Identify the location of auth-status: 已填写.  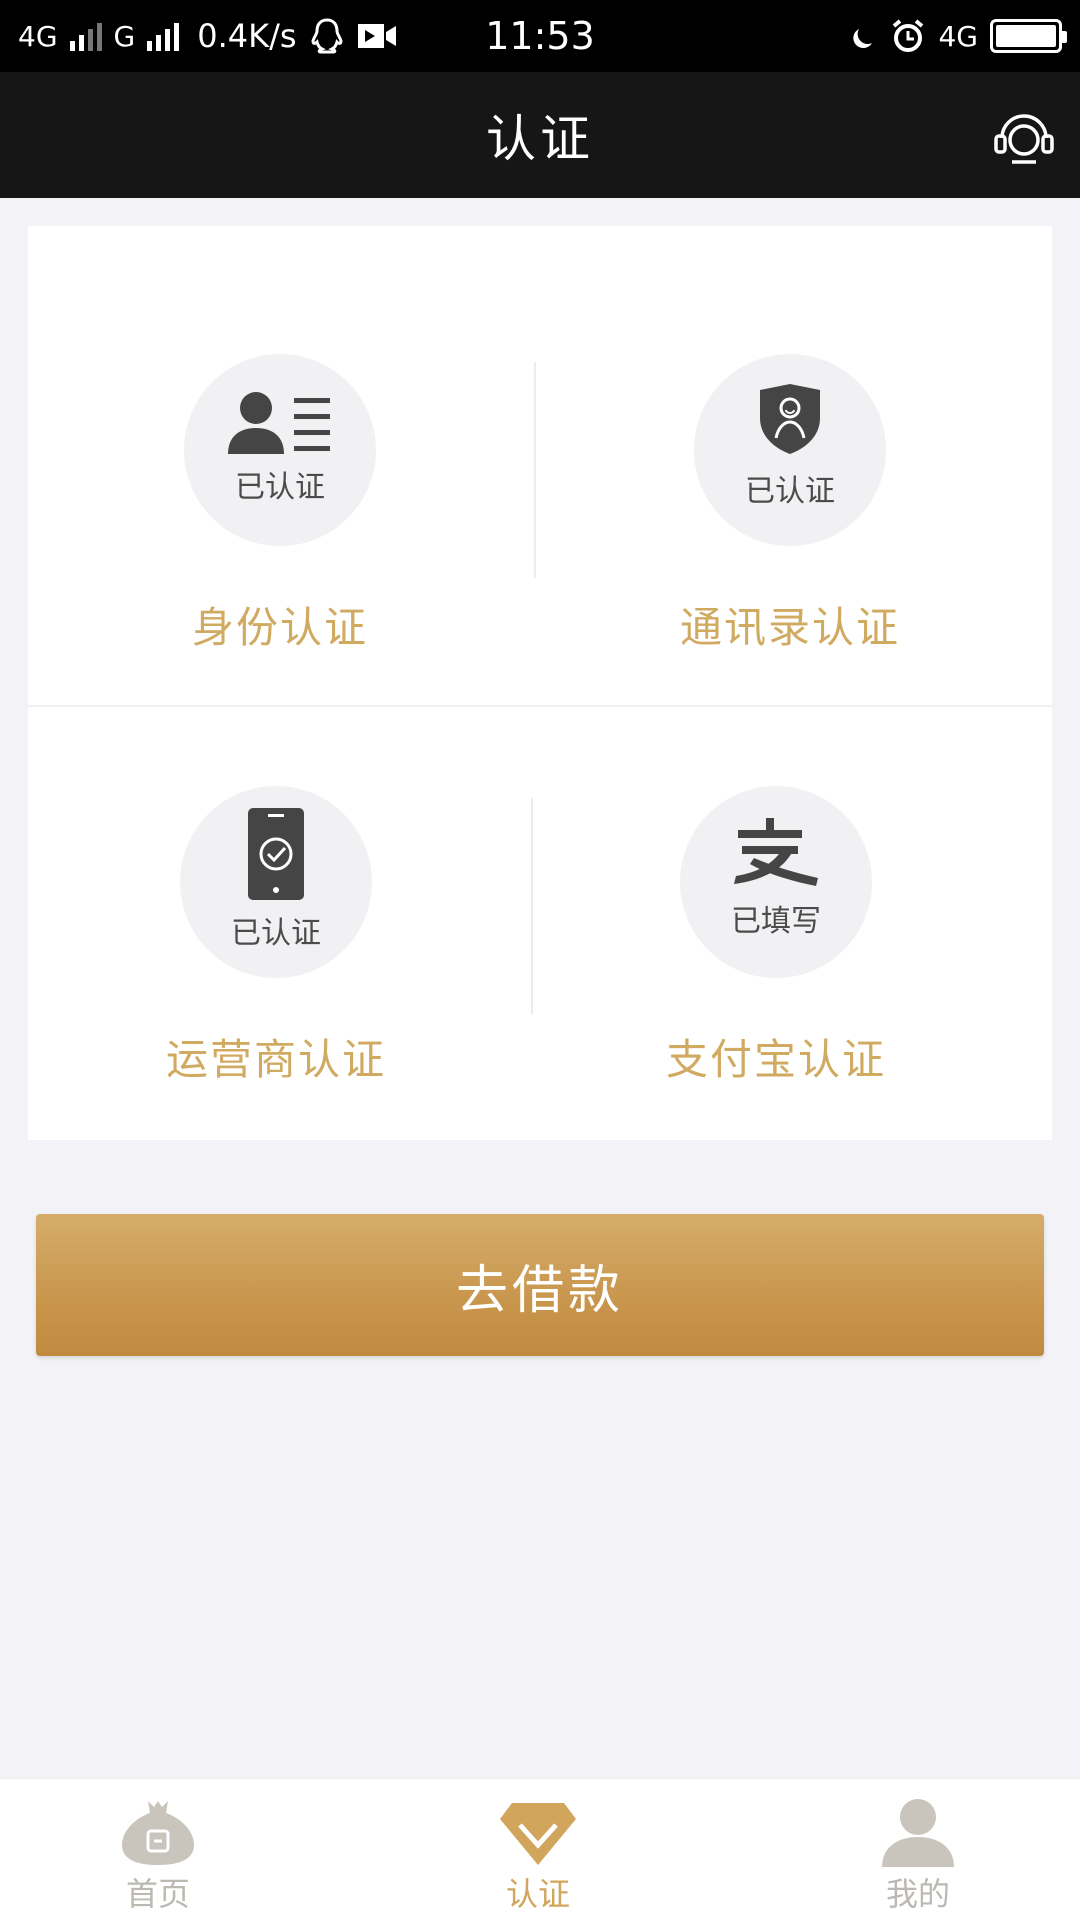
(776, 921).